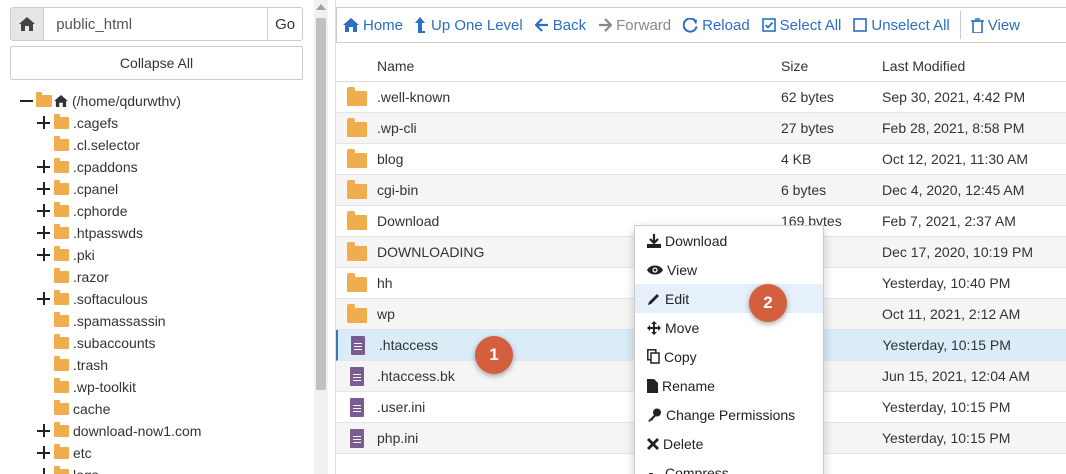 This screenshot has width=1066, height=474. What do you see at coordinates (701, 128) in the screenshot?
I see `table-row: .wp-cli 27 bytes Feb 28, 2021, 8:58 PM` at bounding box center [701, 128].